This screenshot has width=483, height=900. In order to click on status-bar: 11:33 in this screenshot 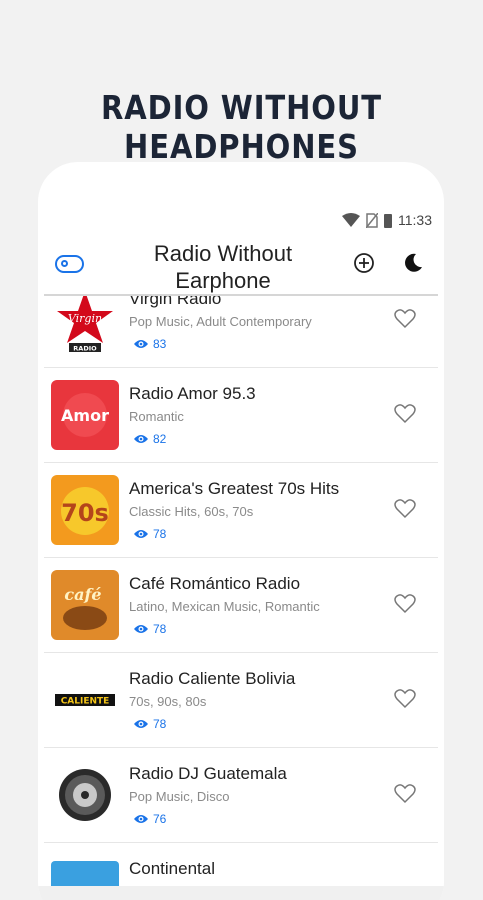, I will do `click(387, 220)`.